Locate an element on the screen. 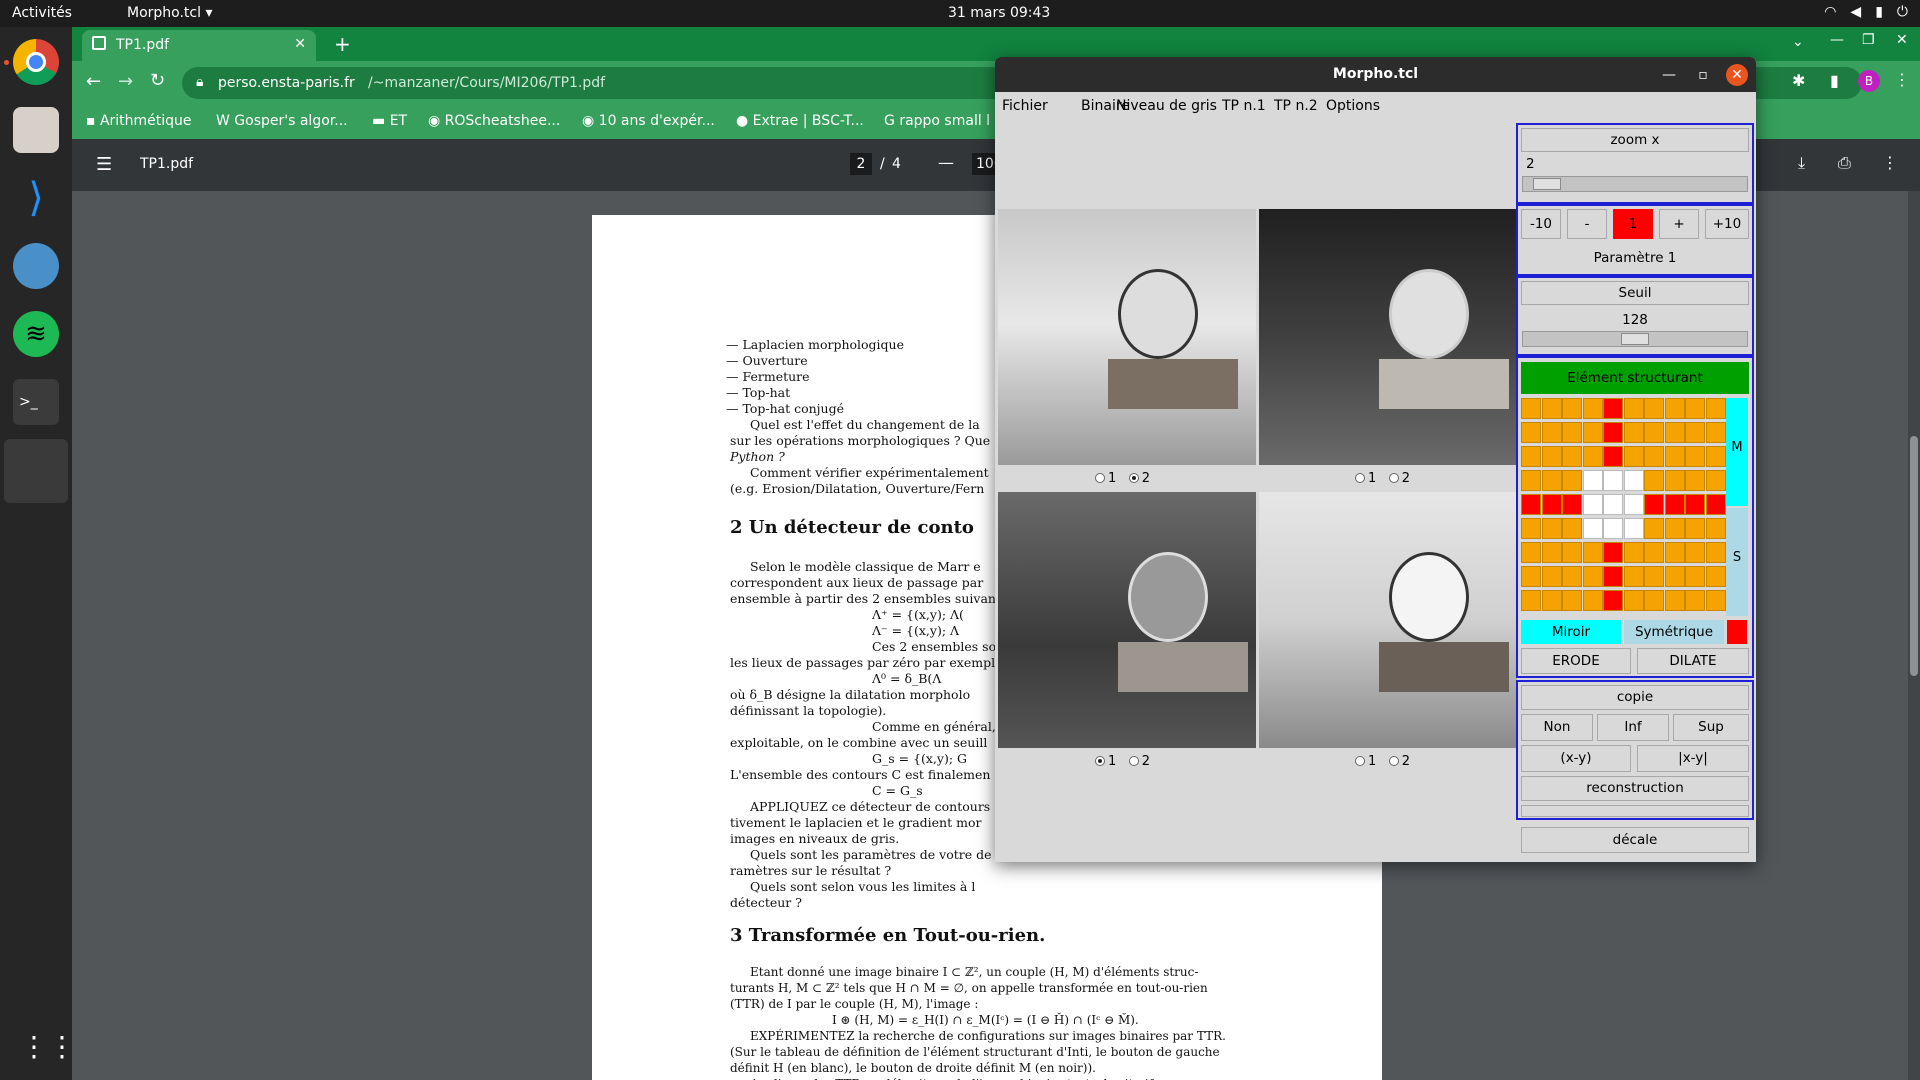 Image resolution: width=1920 pixels, height=1080 pixels. new-tab-button: + is located at coordinates (342, 44).